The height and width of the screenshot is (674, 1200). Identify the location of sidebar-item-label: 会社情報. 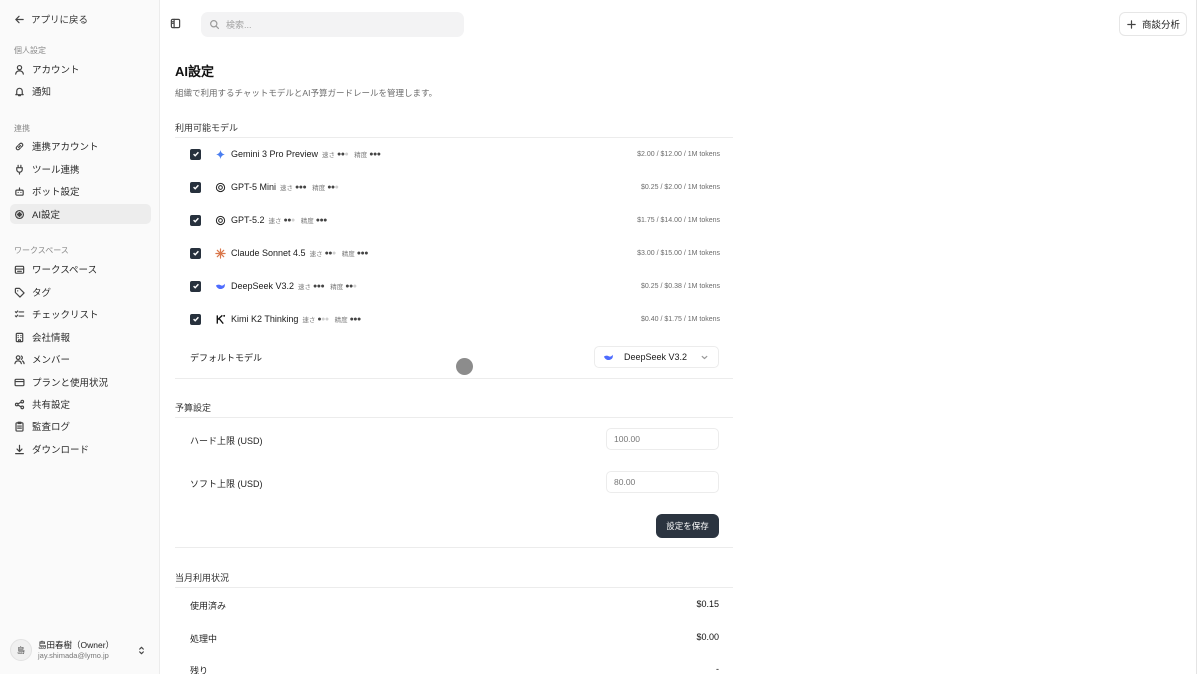
(51, 338).